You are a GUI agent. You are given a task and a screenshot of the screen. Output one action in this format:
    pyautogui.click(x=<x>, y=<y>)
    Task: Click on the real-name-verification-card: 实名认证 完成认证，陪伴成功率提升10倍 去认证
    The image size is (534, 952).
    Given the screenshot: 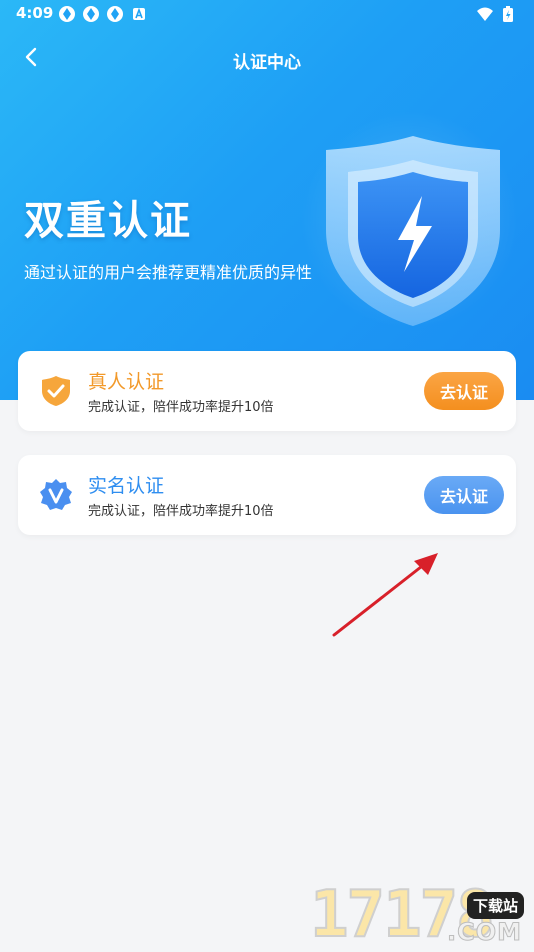 What is the action you would take?
    pyautogui.click(x=267, y=495)
    